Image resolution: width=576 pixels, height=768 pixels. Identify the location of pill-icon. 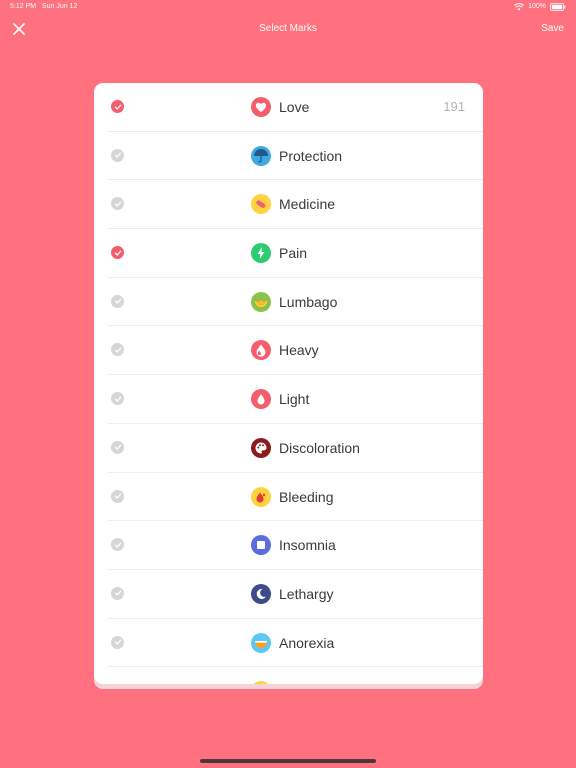
(261, 204).